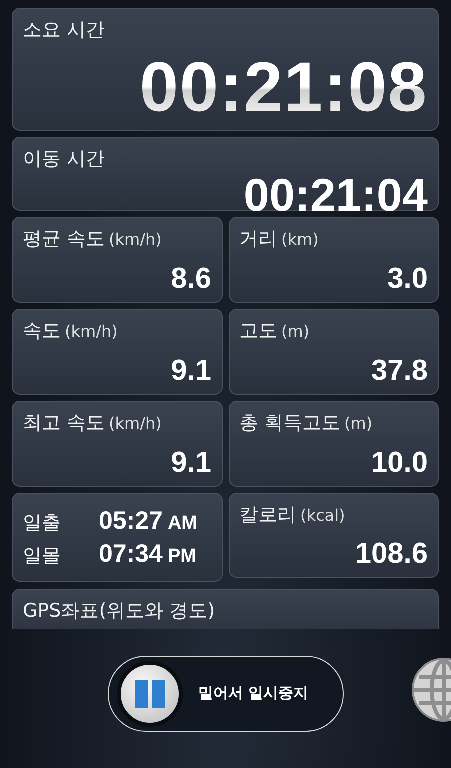 The height and width of the screenshot is (768, 451). I want to click on stat-value: 8.6, so click(191, 279).